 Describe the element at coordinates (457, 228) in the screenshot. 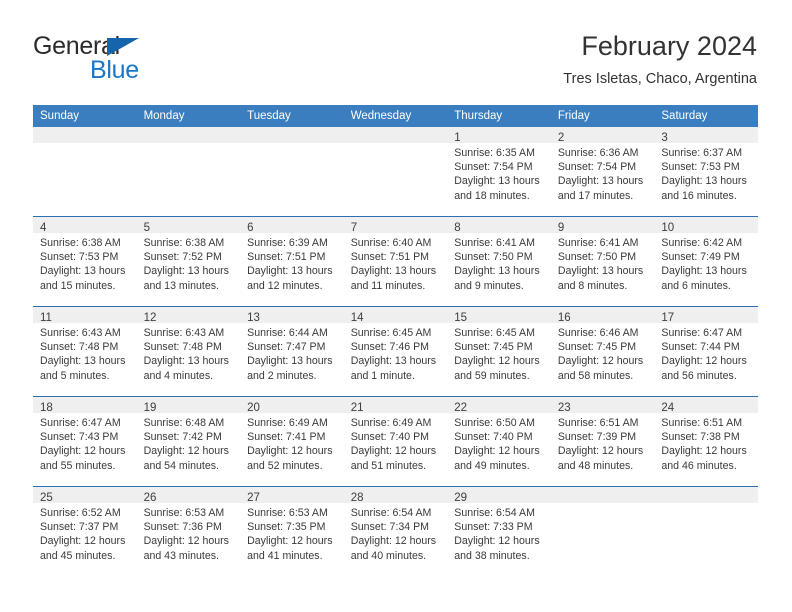

I see `day-number: 8` at that location.